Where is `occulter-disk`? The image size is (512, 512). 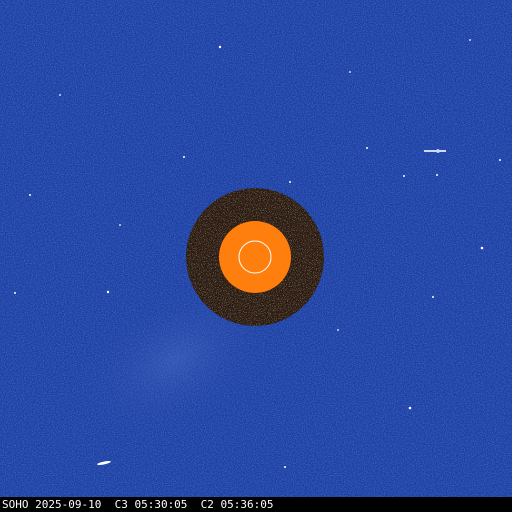 occulter-disk is located at coordinates (255, 257).